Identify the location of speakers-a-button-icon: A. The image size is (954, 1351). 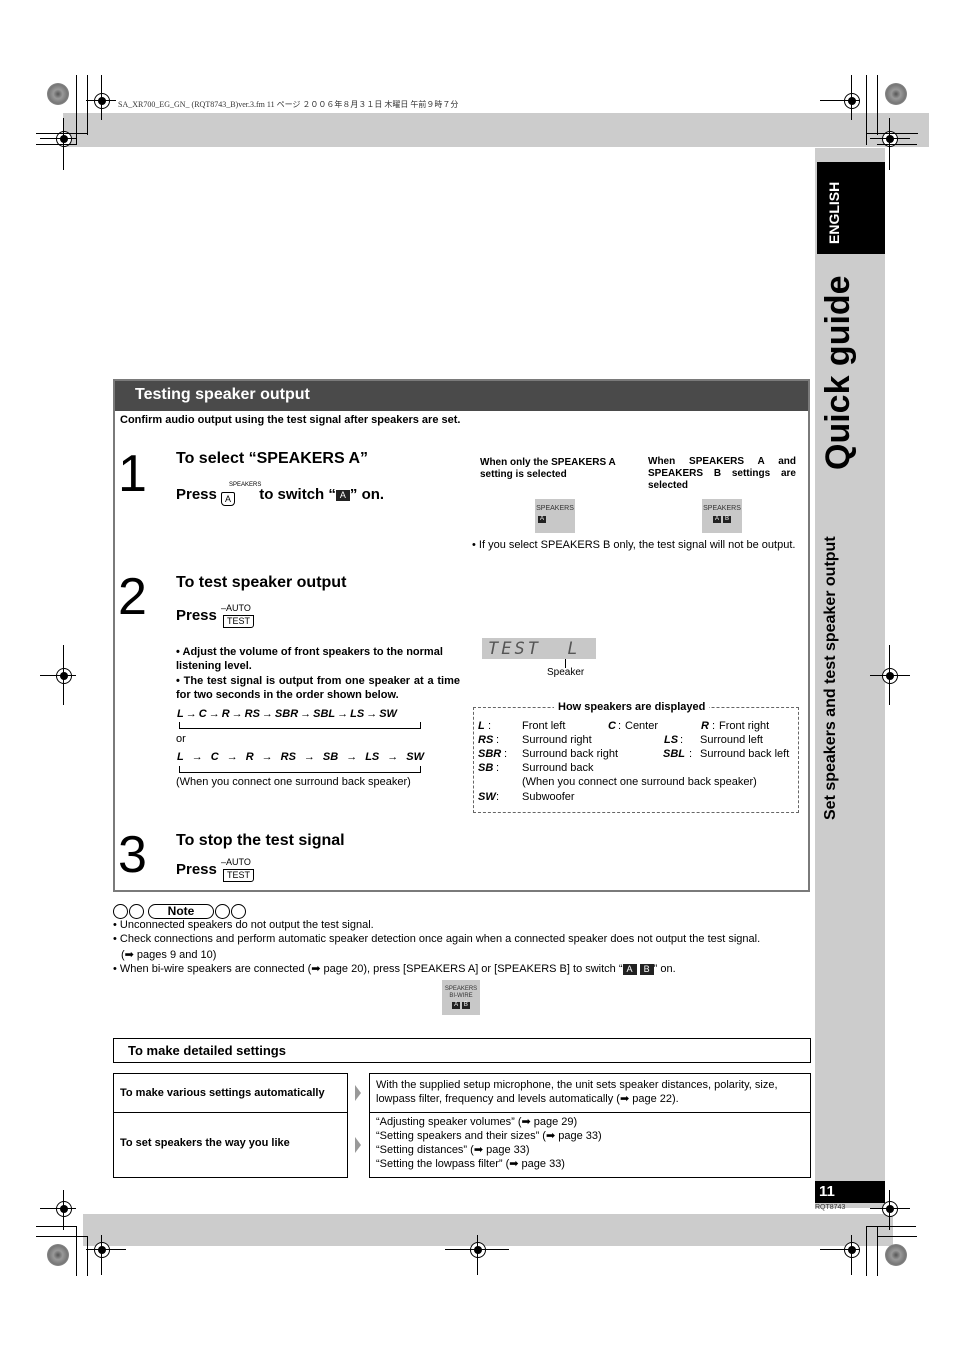
(228, 499).